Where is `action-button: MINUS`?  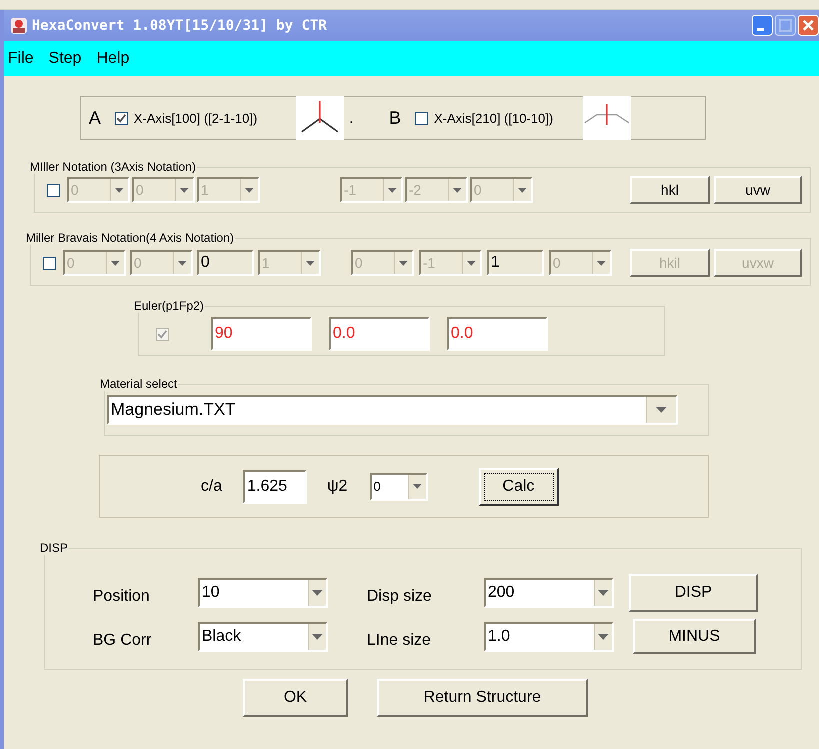
action-button: MINUS is located at coordinates (694, 636).